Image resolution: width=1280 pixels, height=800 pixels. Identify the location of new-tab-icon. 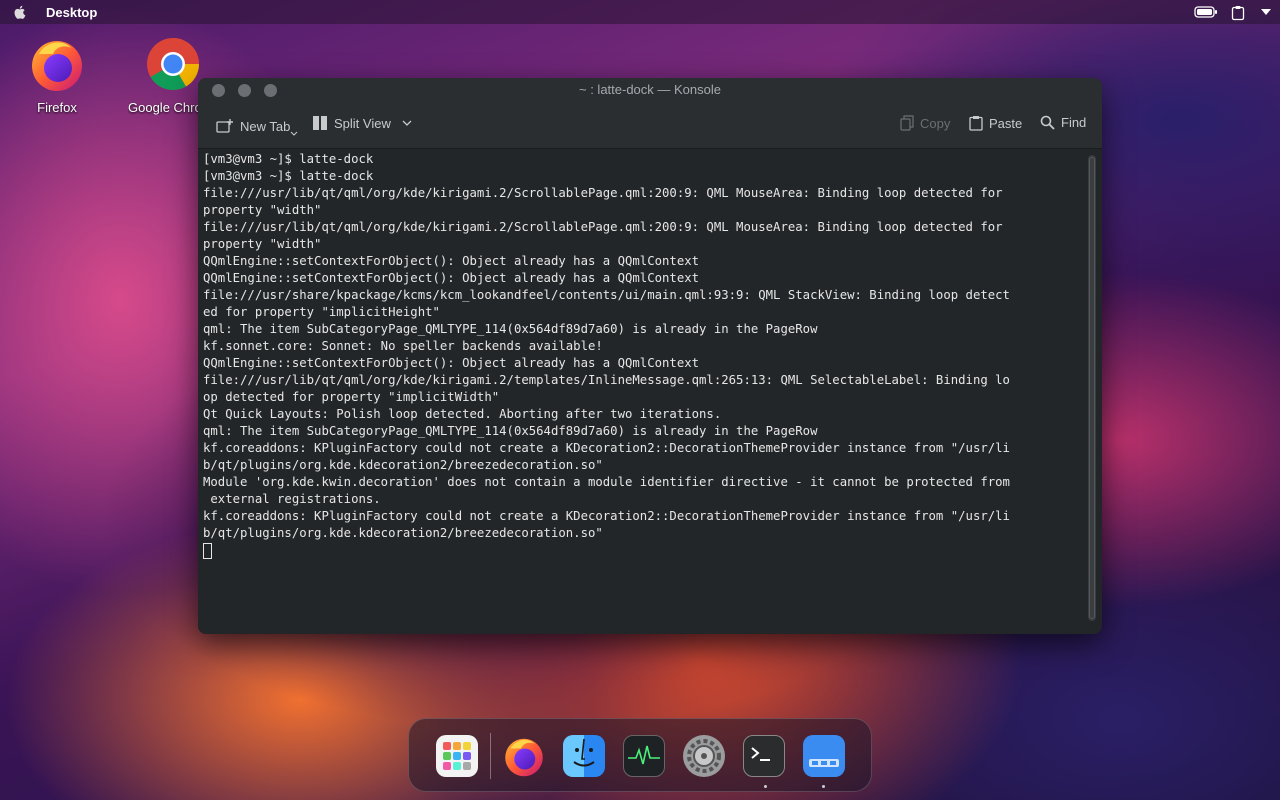
(224, 126).